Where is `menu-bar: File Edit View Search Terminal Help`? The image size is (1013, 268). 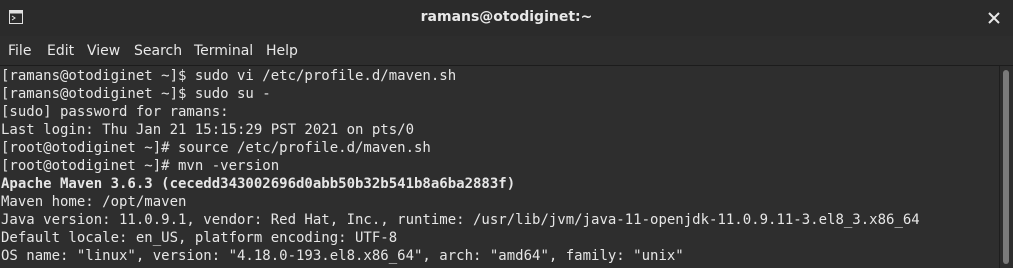
menu-bar: File Edit View Search Terminal Help is located at coordinates (506, 51).